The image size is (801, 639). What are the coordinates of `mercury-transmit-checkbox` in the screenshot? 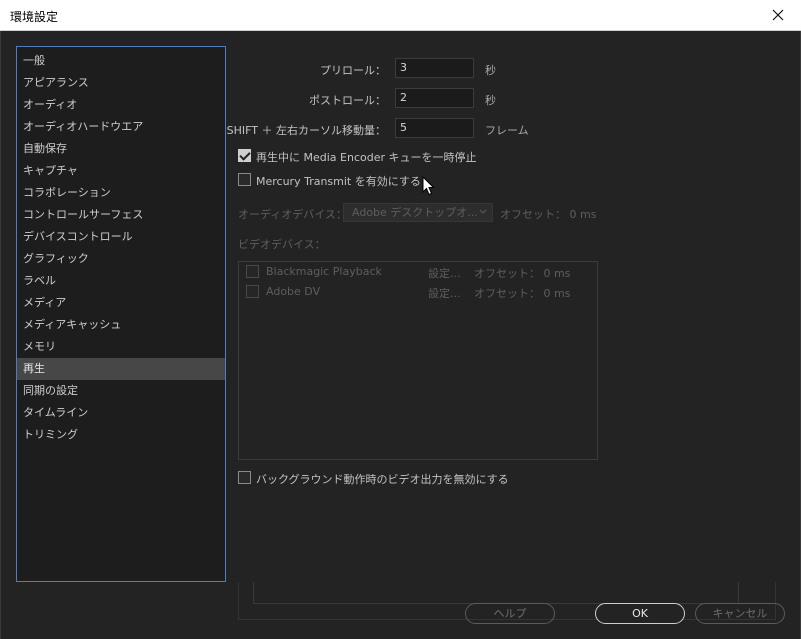 It's located at (244, 179).